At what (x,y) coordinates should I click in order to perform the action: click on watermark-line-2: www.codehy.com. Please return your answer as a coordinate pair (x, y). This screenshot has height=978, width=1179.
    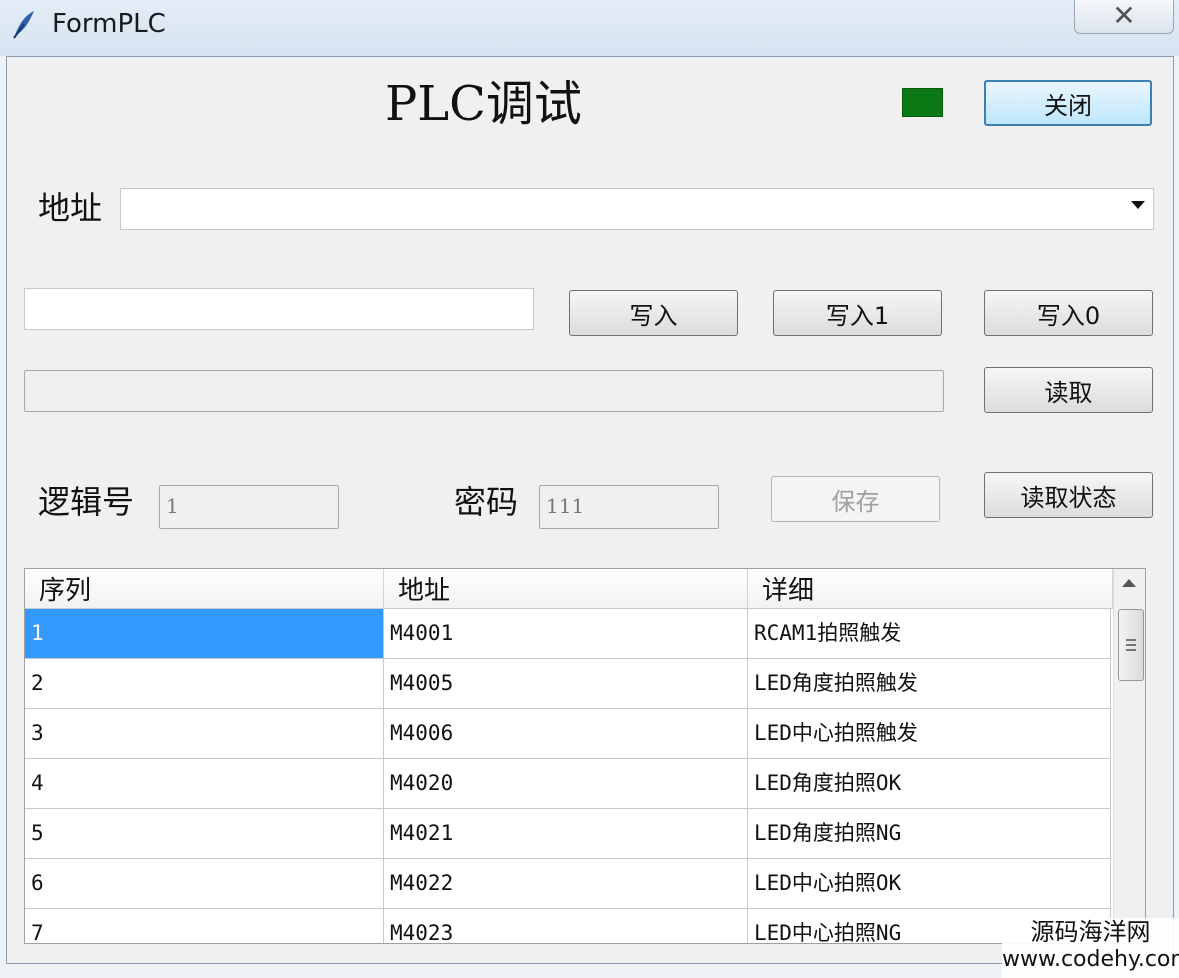
    Looking at the image, I should click on (1090, 959).